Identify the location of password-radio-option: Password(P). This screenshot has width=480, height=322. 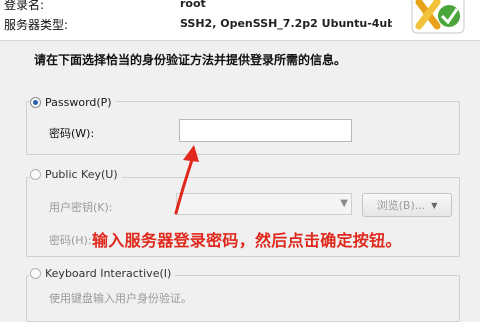
(73, 102).